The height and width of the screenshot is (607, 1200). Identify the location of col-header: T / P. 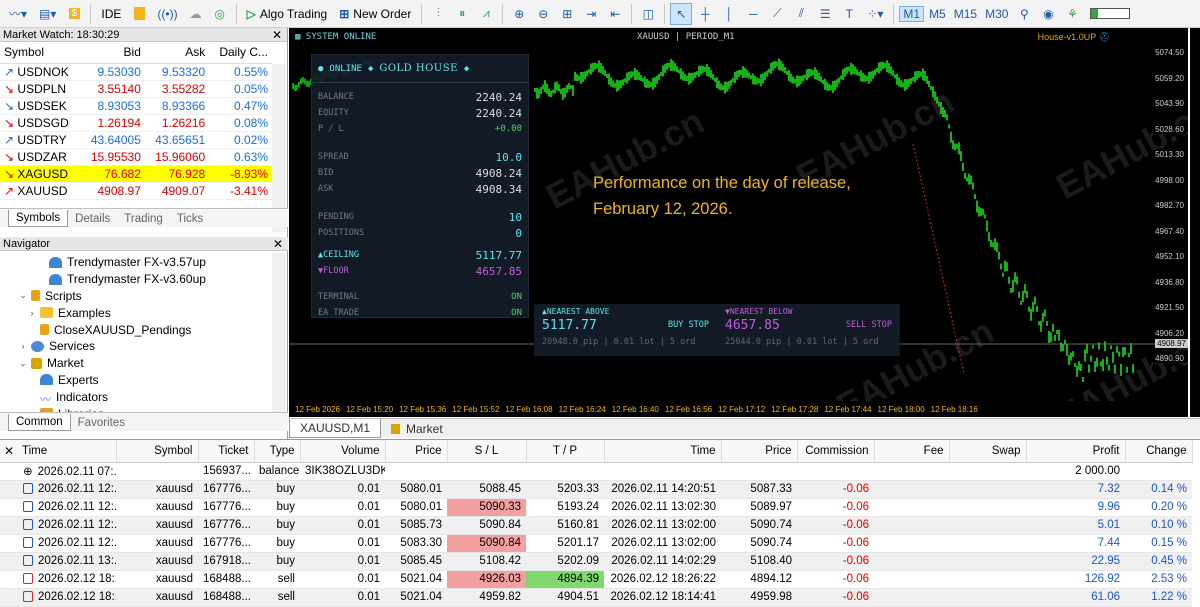
(565, 451).